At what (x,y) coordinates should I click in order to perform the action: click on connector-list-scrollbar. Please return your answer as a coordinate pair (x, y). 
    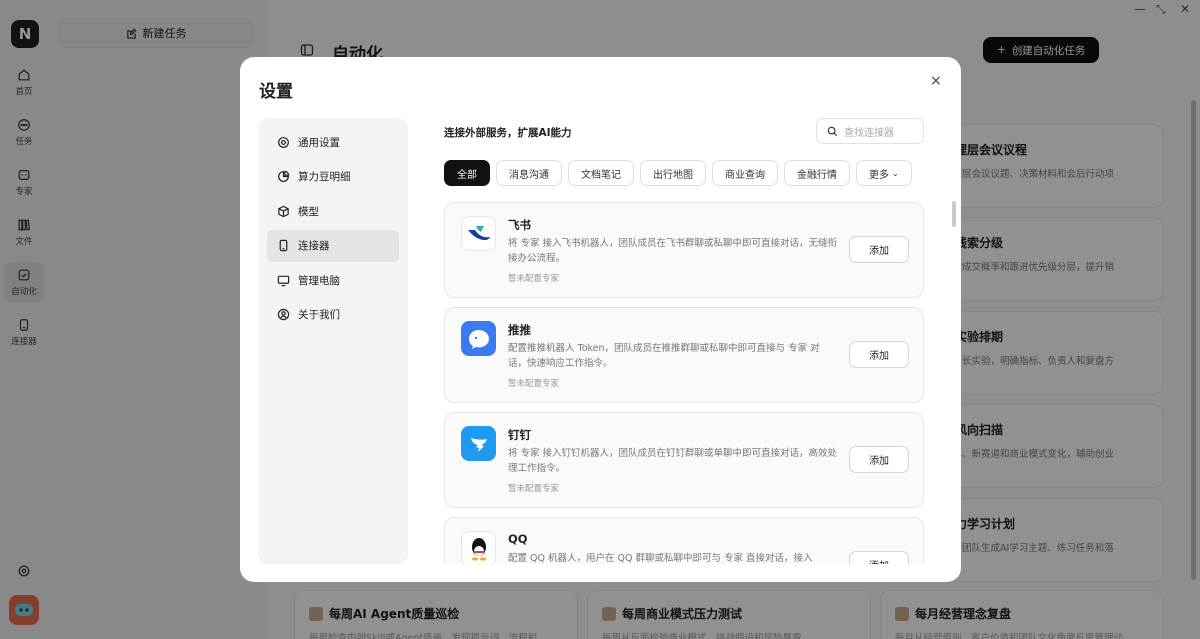
    Looking at the image, I should click on (954, 214).